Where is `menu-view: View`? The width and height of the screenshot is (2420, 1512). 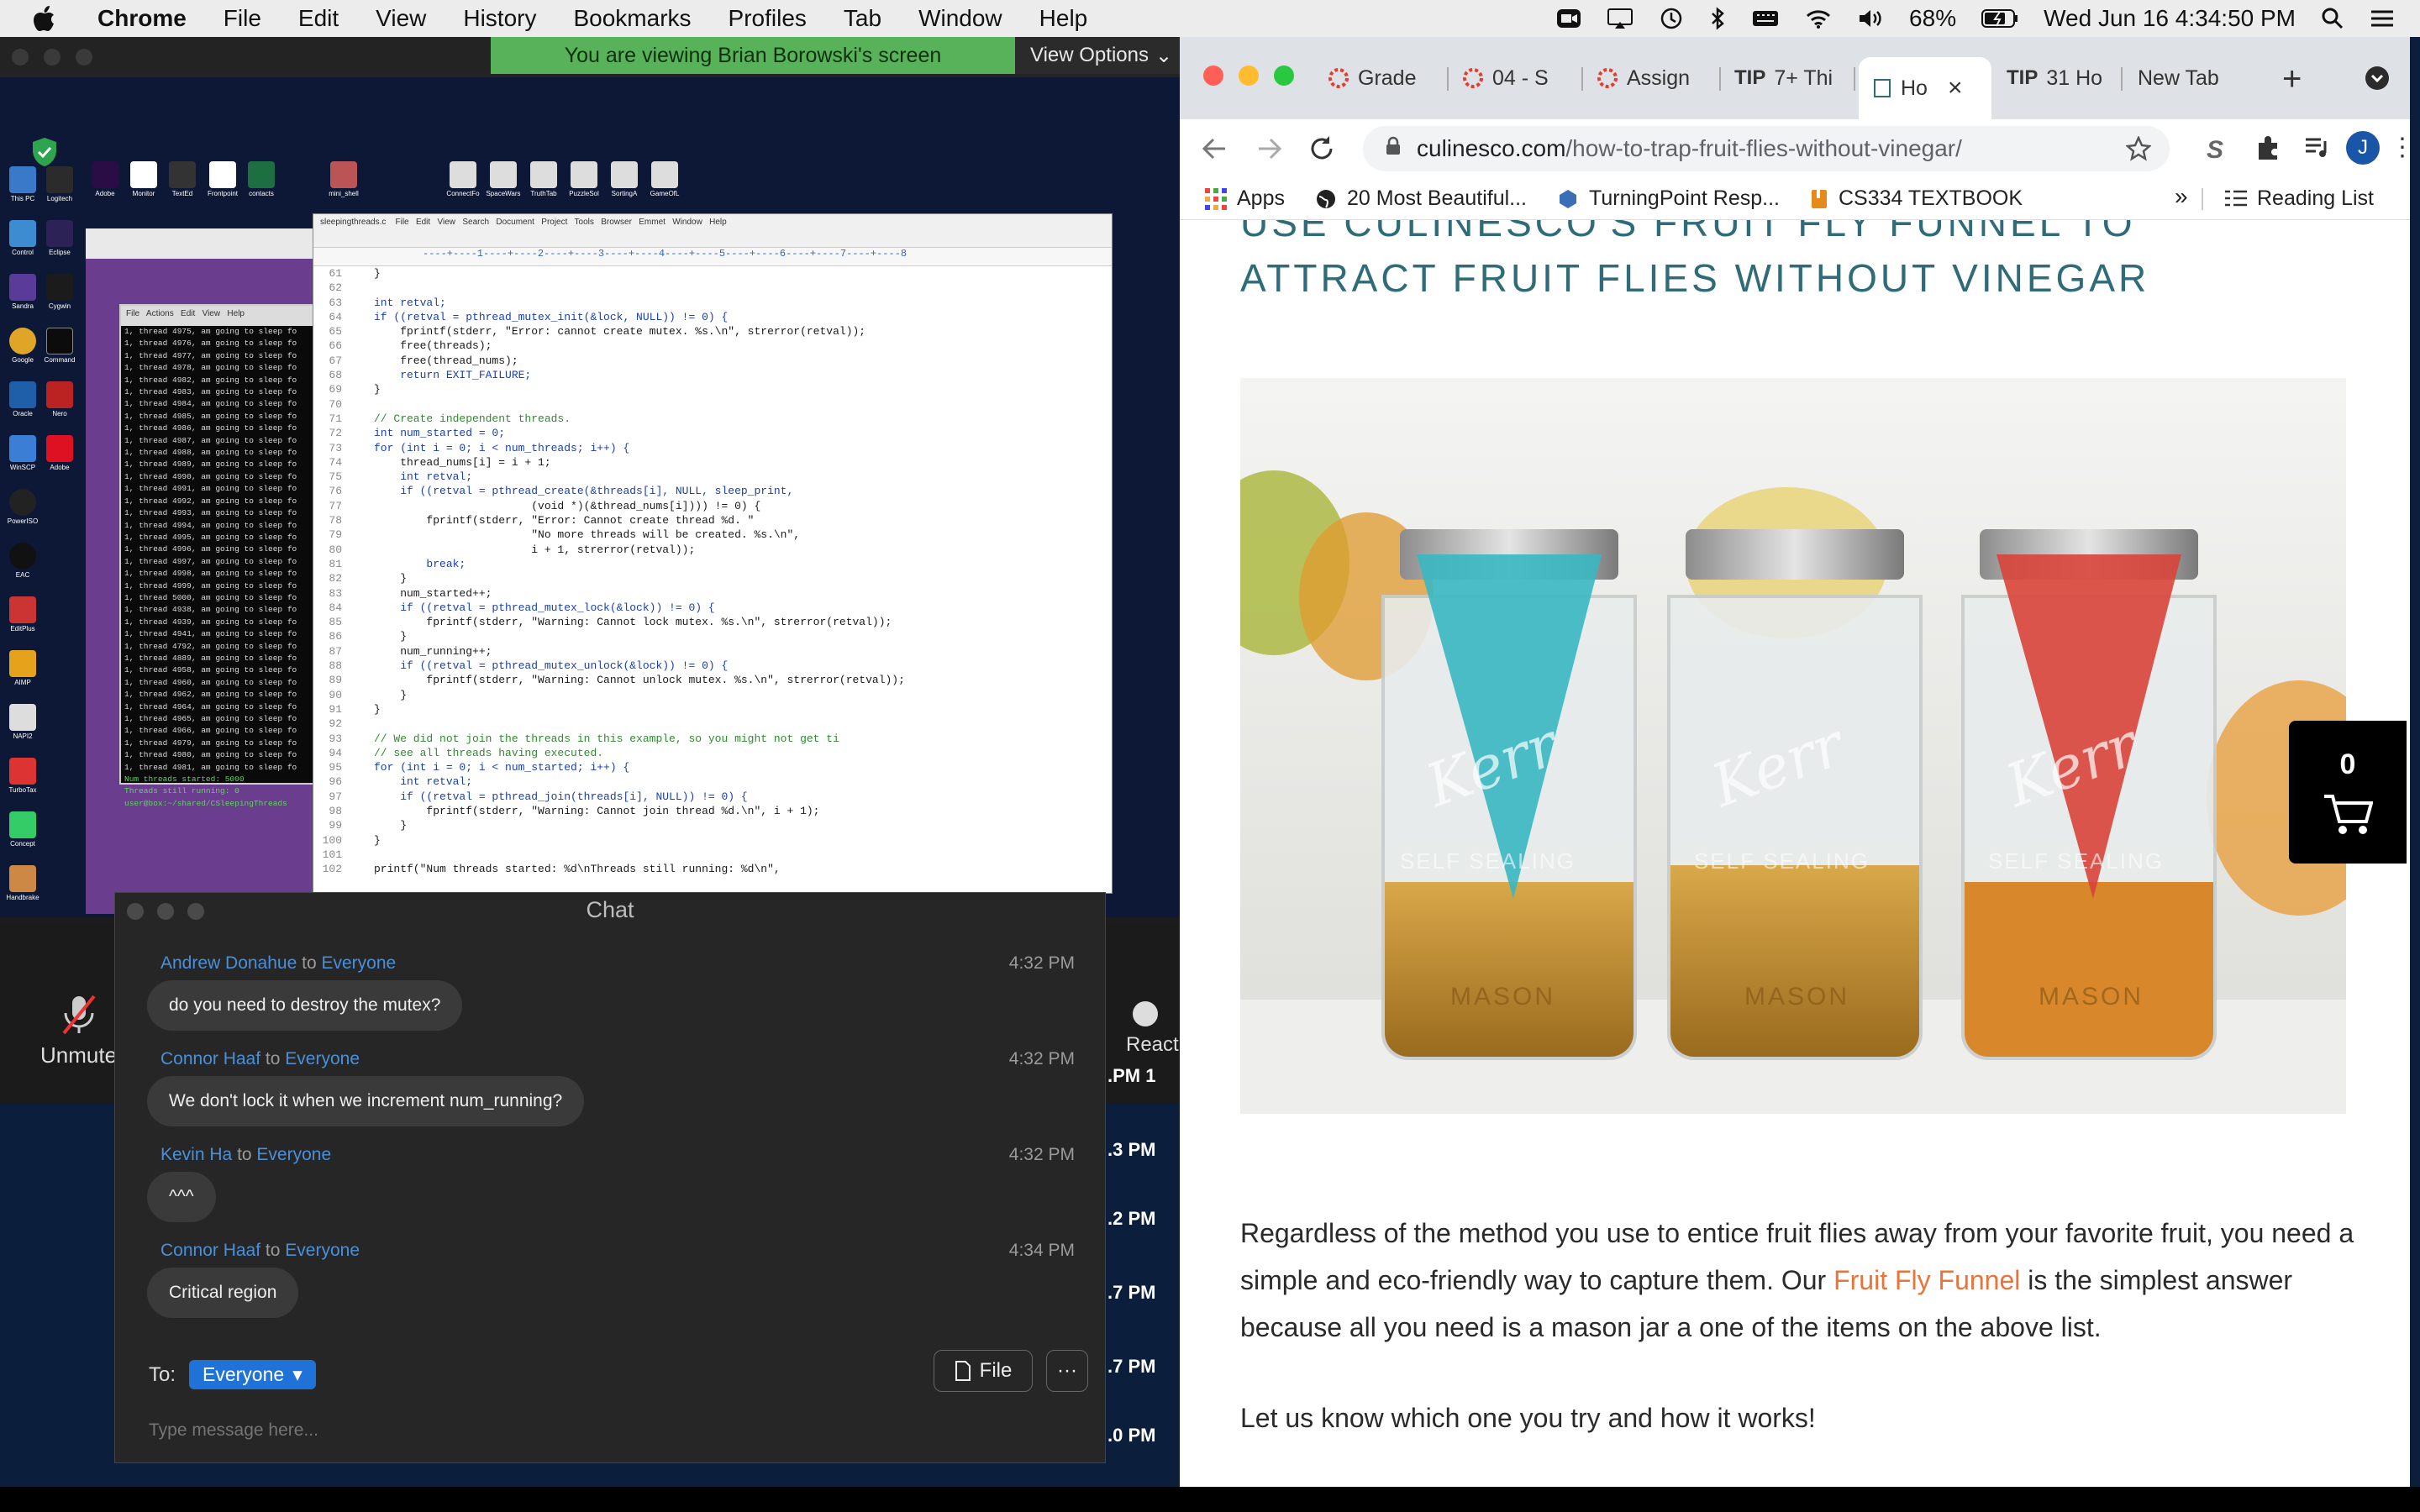
menu-view: View is located at coordinates (401, 18).